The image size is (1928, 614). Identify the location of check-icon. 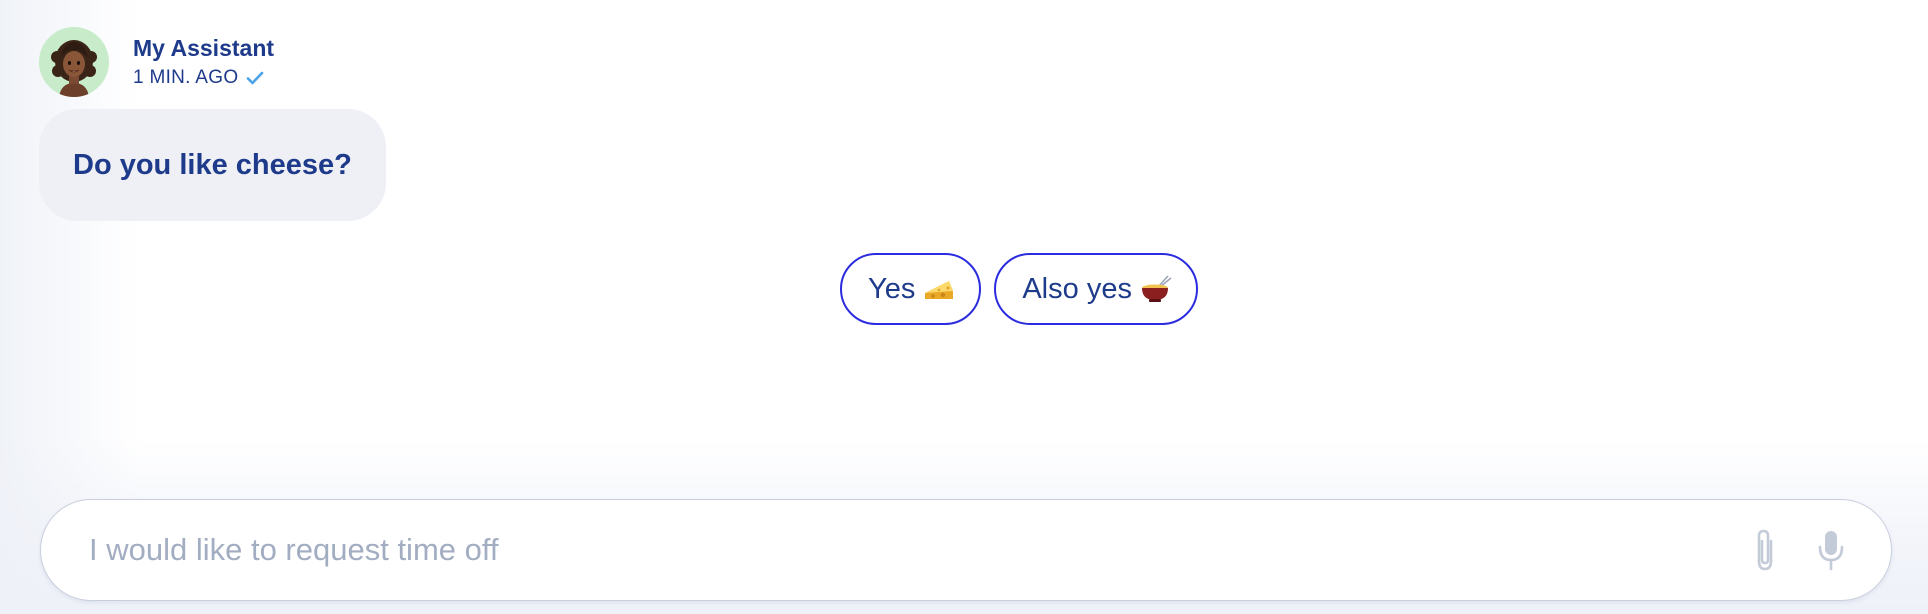
(255, 78).